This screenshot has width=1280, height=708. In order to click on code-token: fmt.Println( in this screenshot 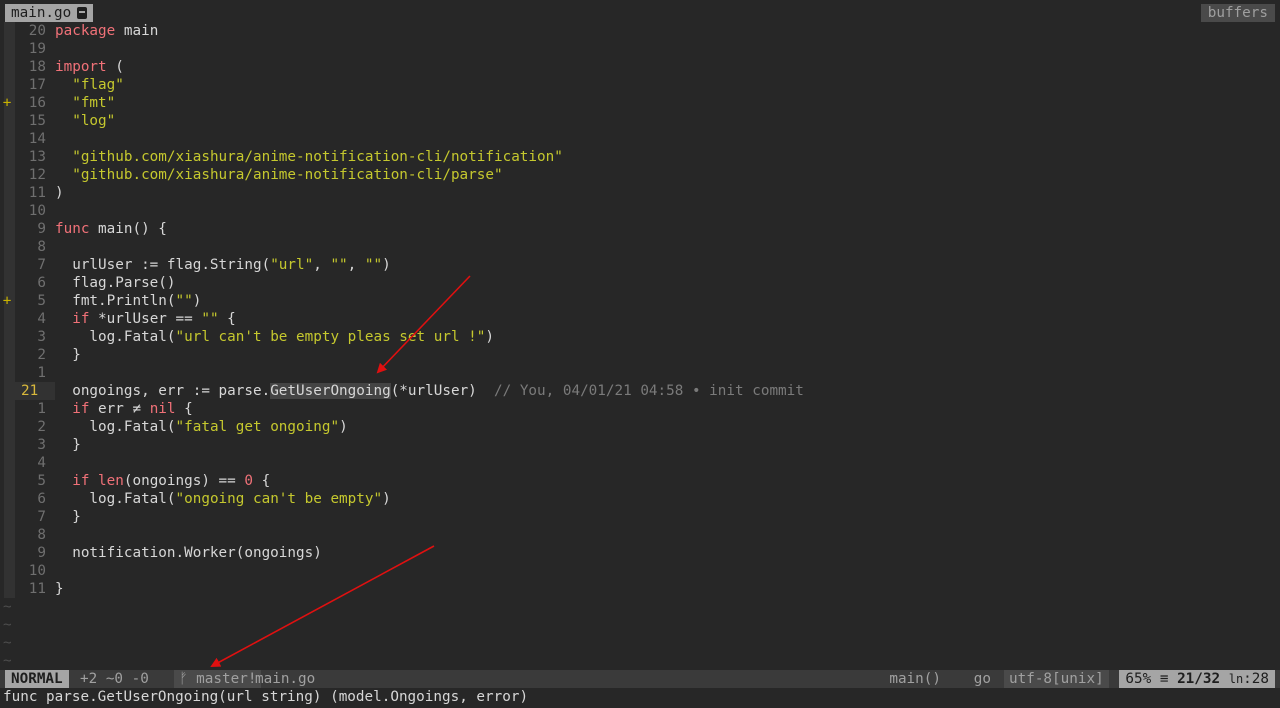, I will do `click(115, 301)`.